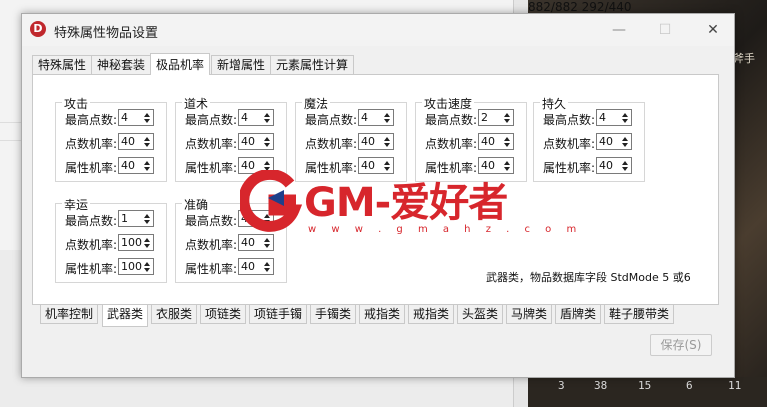 The height and width of the screenshot is (407, 767). I want to click on hotbar-count: 15, so click(645, 385).